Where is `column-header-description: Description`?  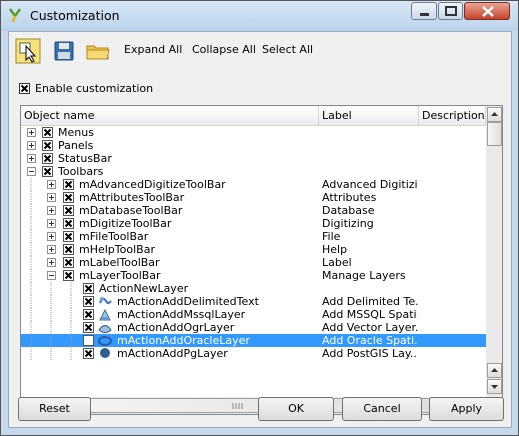
column-header-description: Description is located at coordinates (452, 116).